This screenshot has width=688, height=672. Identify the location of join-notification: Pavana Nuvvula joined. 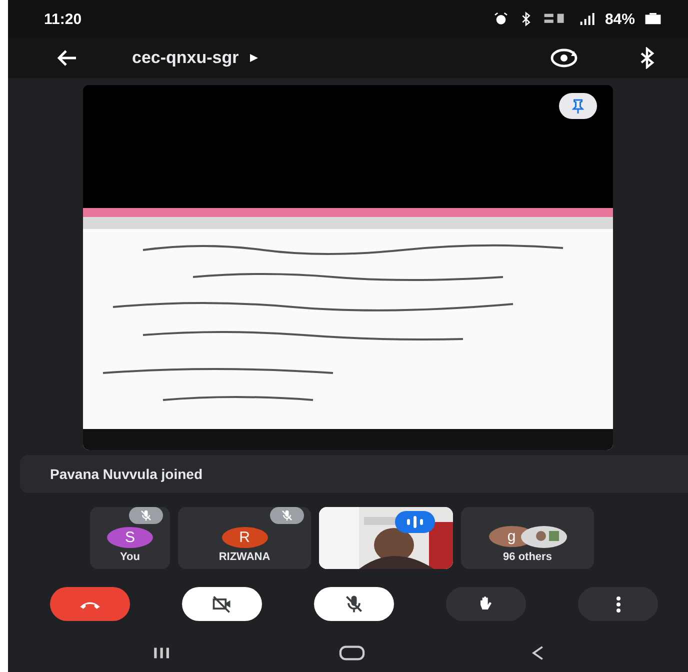
(126, 474).